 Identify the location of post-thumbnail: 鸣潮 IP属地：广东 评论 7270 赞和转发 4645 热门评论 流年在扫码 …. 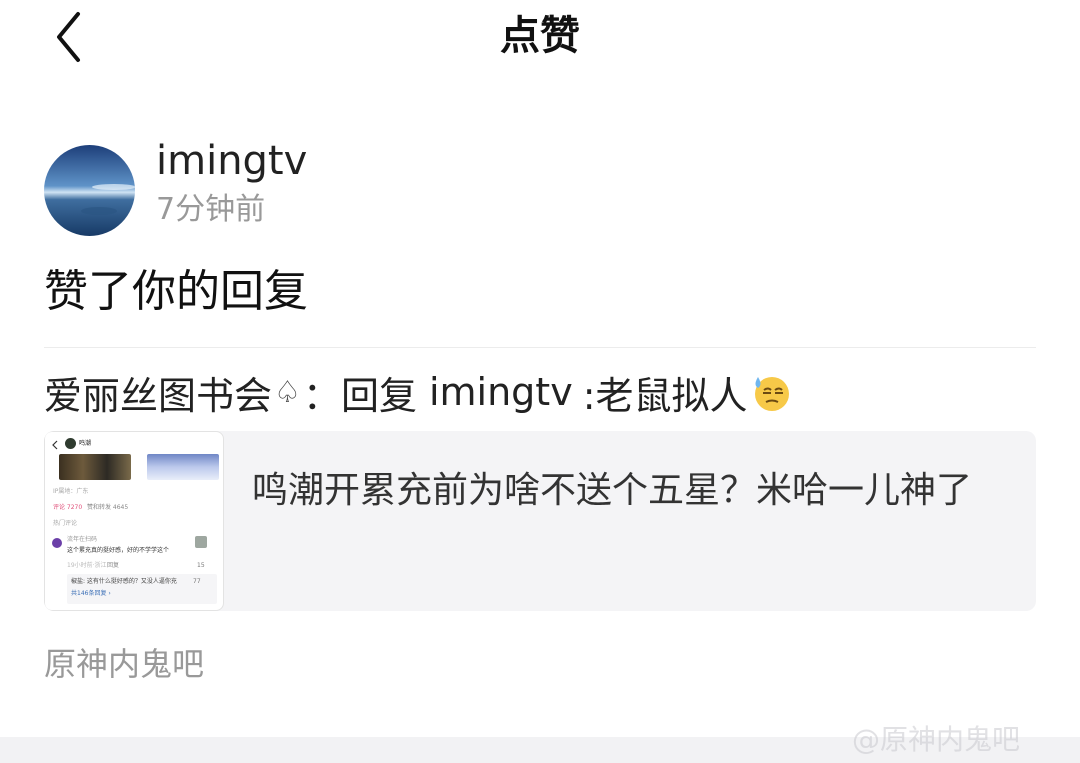
(134, 521).